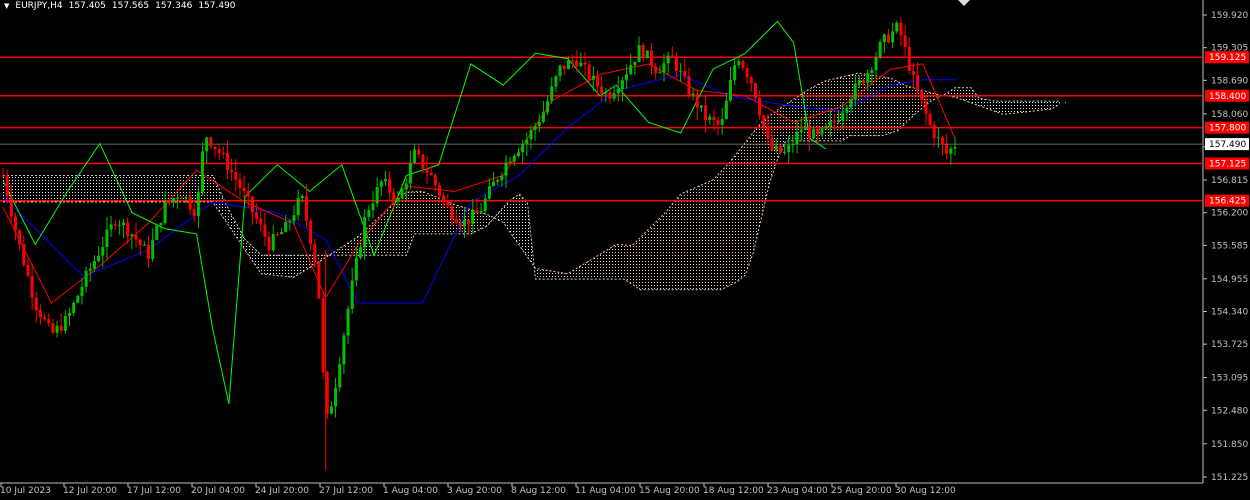 The image size is (1250, 500). I want to click on level-price-label: 156.425, so click(1227, 202).